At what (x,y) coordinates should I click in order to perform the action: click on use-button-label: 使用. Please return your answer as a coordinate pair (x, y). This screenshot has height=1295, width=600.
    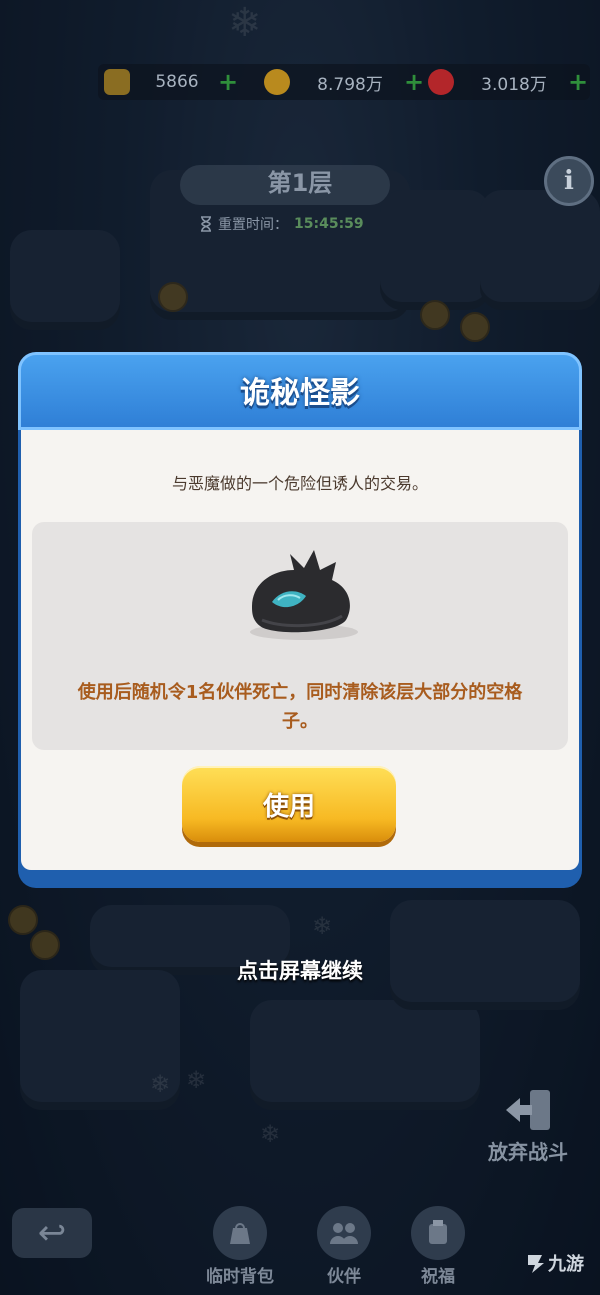
    Looking at the image, I should click on (288, 806).